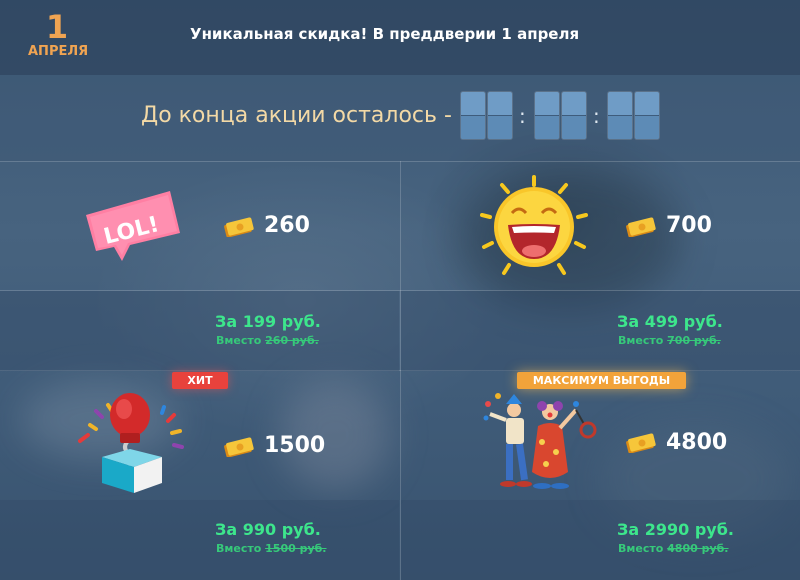  What do you see at coordinates (268, 529) in the screenshot?
I see `offer-price: За 990 руб.` at bounding box center [268, 529].